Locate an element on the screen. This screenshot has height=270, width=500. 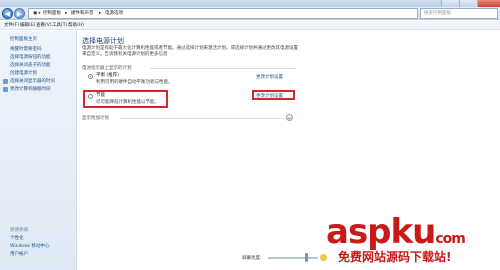
plans-group-label: 电池指示器上显示的计划 is located at coordinates (107, 68).